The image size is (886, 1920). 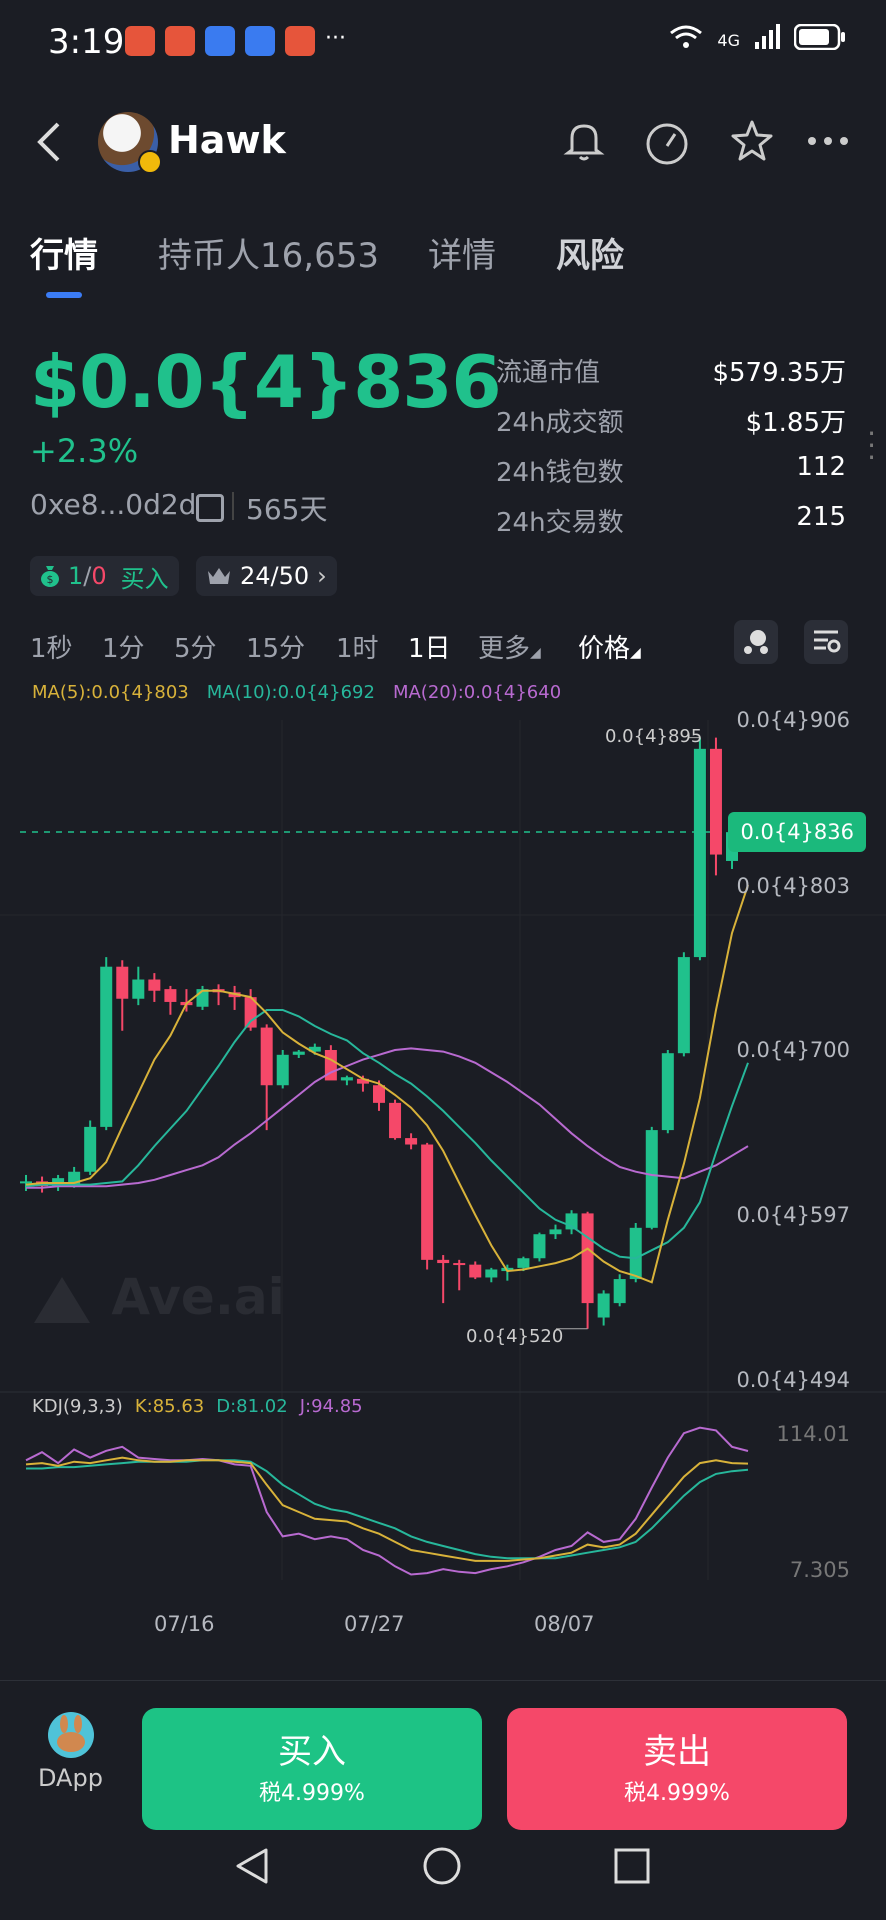 What do you see at coordinates (462, 252) in the screenshot?
I see `tab-details: 详情` at bounding box center [462, 252].